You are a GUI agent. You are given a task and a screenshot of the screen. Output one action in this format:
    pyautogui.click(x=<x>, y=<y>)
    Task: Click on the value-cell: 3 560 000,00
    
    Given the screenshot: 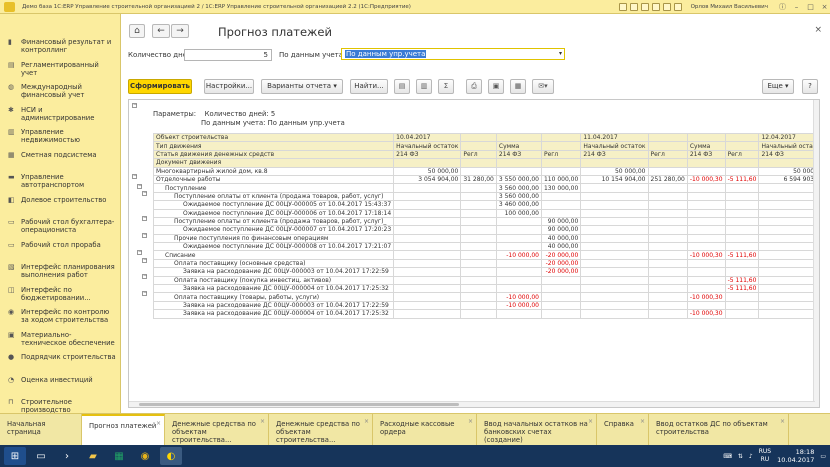 What is the action you would take?
    pyautogui.click(x=518, y=188)
    